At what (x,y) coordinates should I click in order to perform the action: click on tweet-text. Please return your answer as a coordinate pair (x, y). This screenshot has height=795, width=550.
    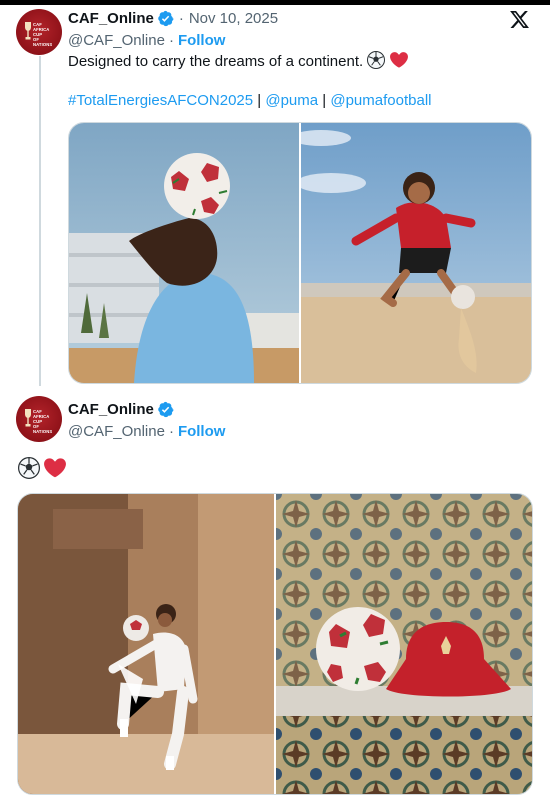
    Looking at the image, I should click on (42, 469).